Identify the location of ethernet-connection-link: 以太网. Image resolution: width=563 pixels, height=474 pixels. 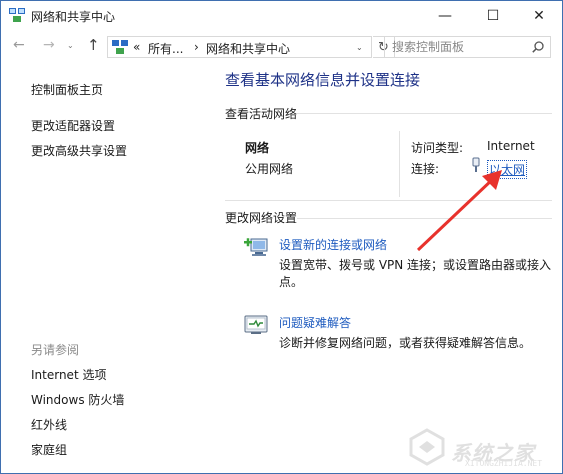
(507, 169).